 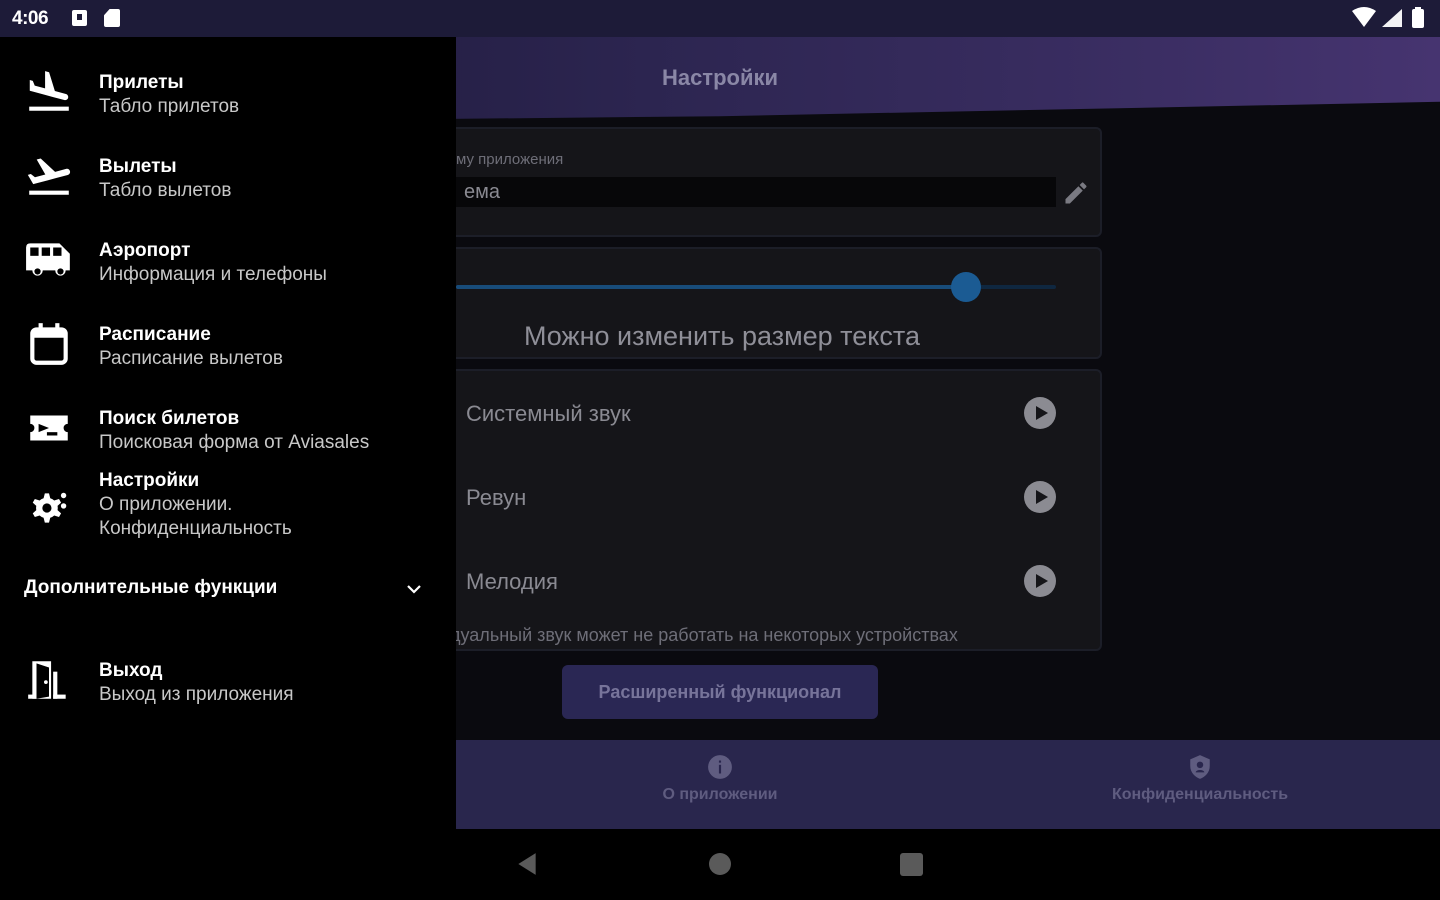 What do you see at coordinates (49, 507) in the screenshot?
I see `settings-icon` at bounding box center [49, 507].